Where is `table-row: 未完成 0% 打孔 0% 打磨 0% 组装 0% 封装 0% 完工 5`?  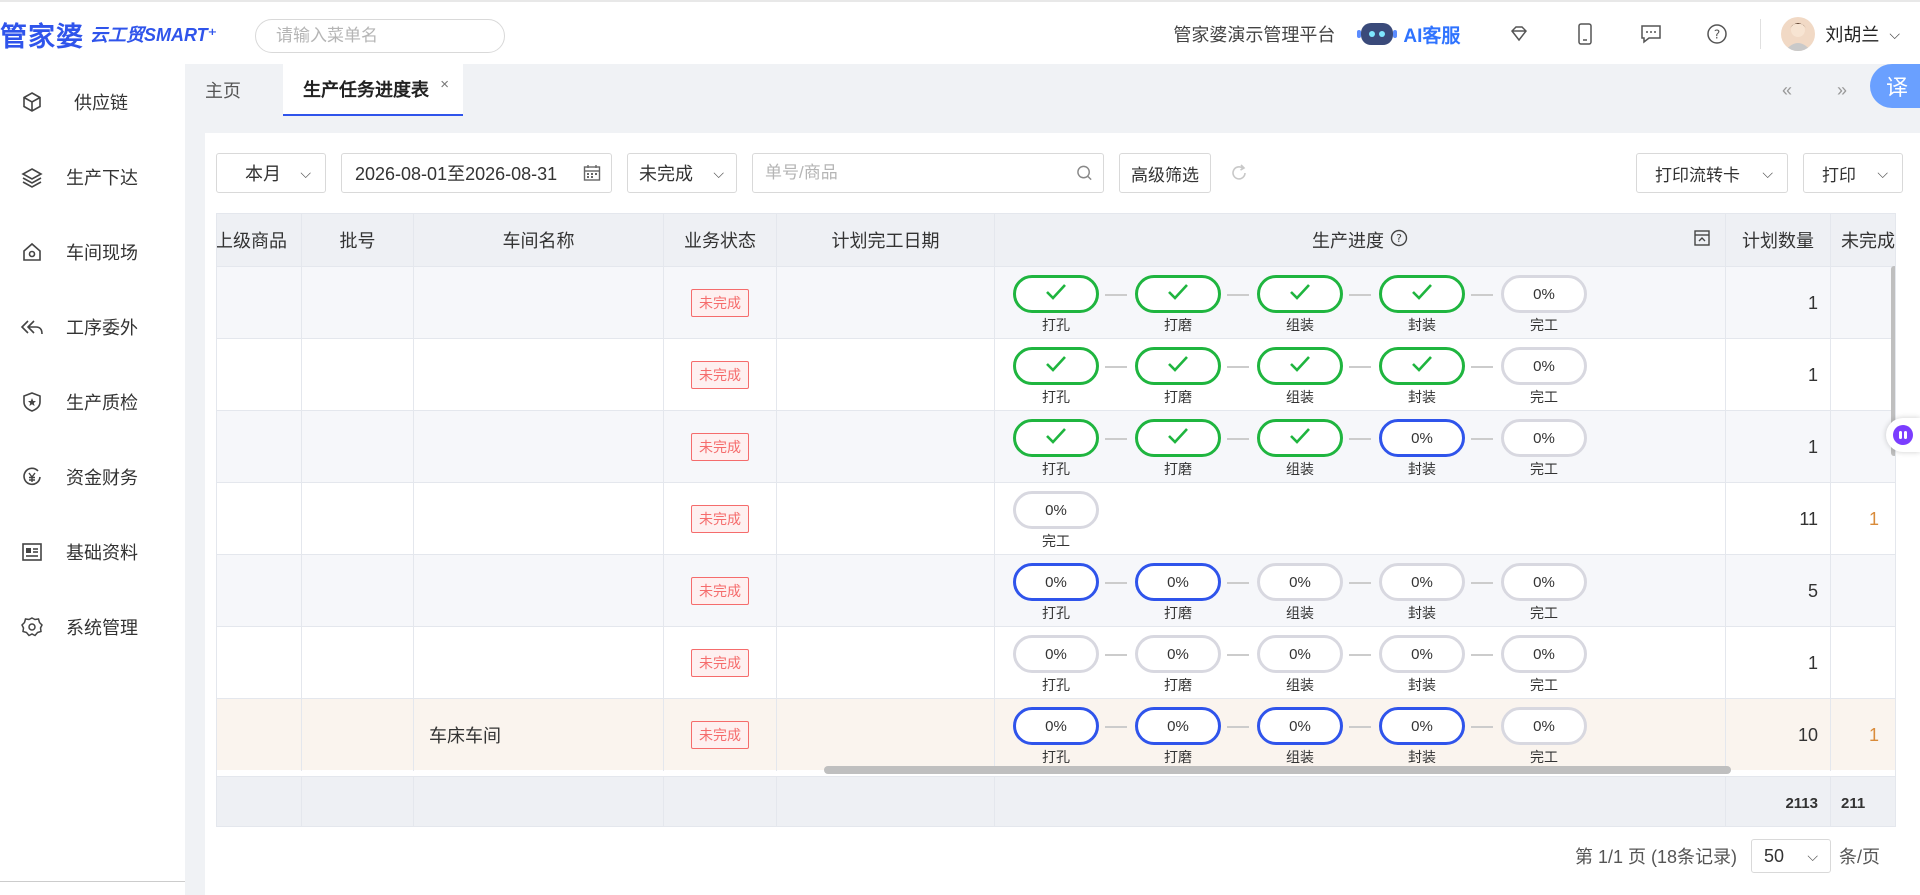
table-row: 未完成 0% 打孔 0% 打磨 0% 组装 0% 封装 0% 完工 5 is located at coordinates (1056, 590).